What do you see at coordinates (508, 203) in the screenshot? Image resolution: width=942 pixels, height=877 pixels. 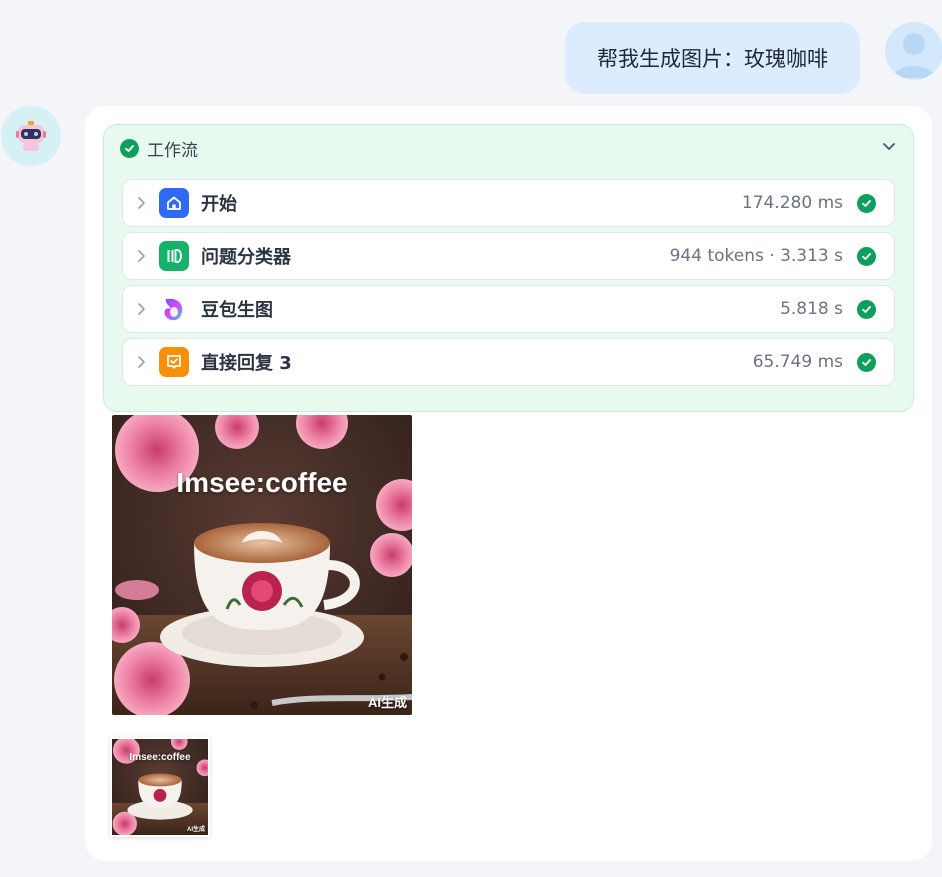 I see `workflow-step-start: 开始 174.280 ms` at bounding box center [508, 203].